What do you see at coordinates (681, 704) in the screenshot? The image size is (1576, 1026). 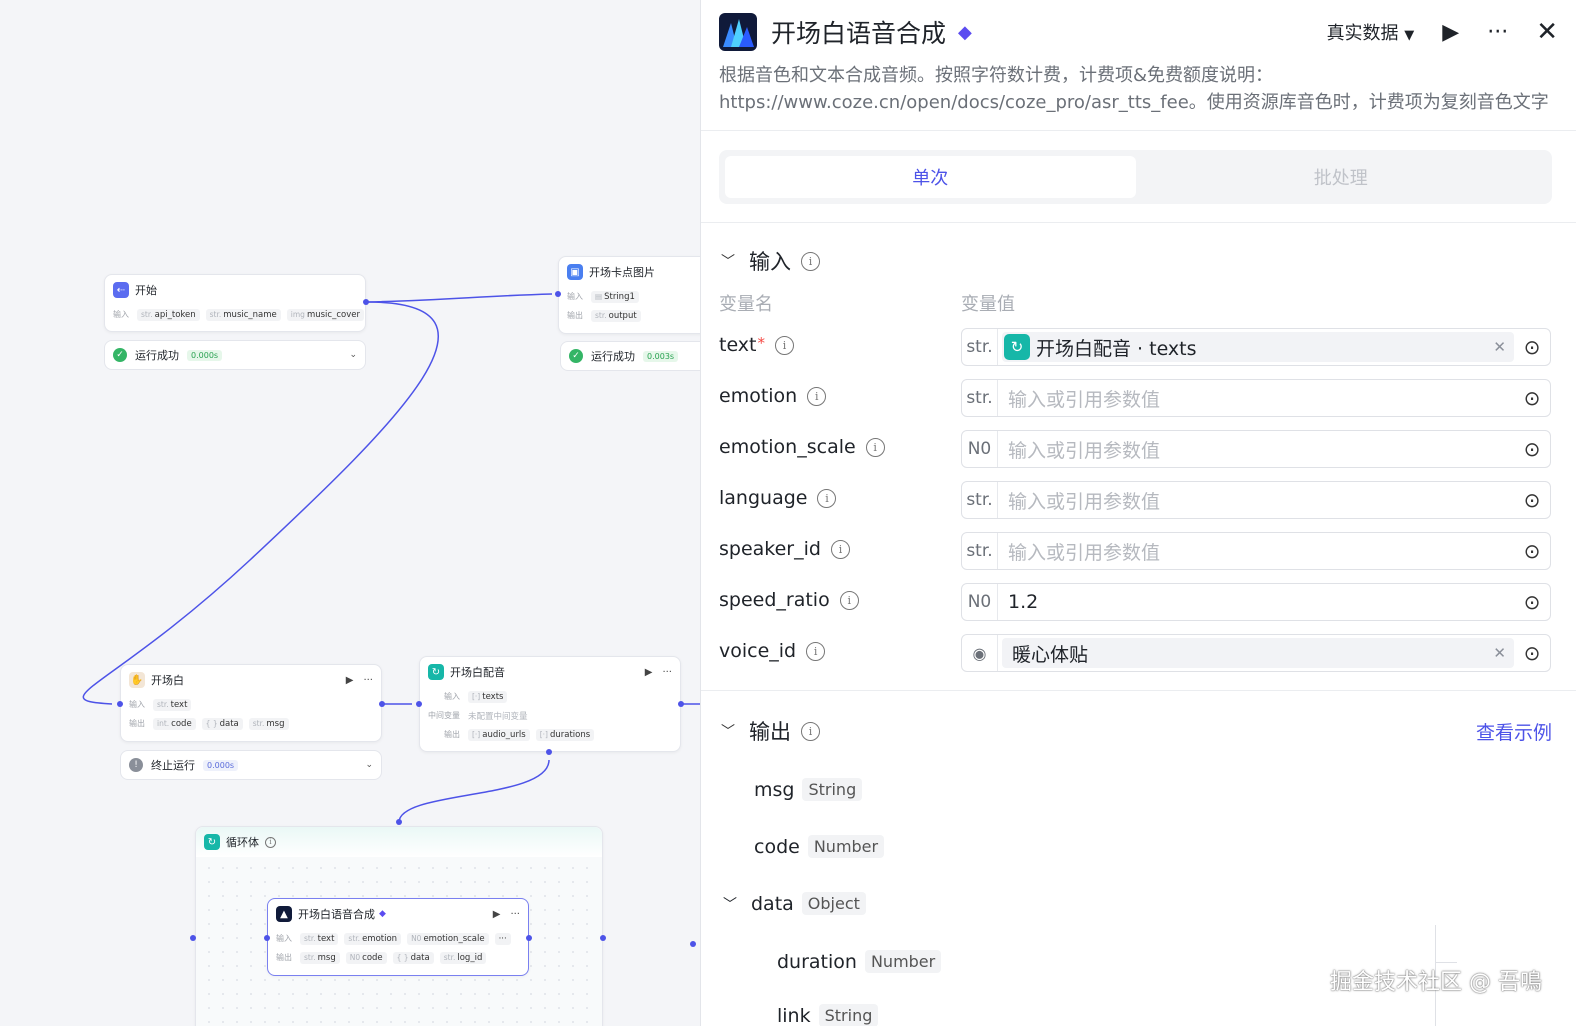 I see `dub-output-port` at bounding box center [681, 704].